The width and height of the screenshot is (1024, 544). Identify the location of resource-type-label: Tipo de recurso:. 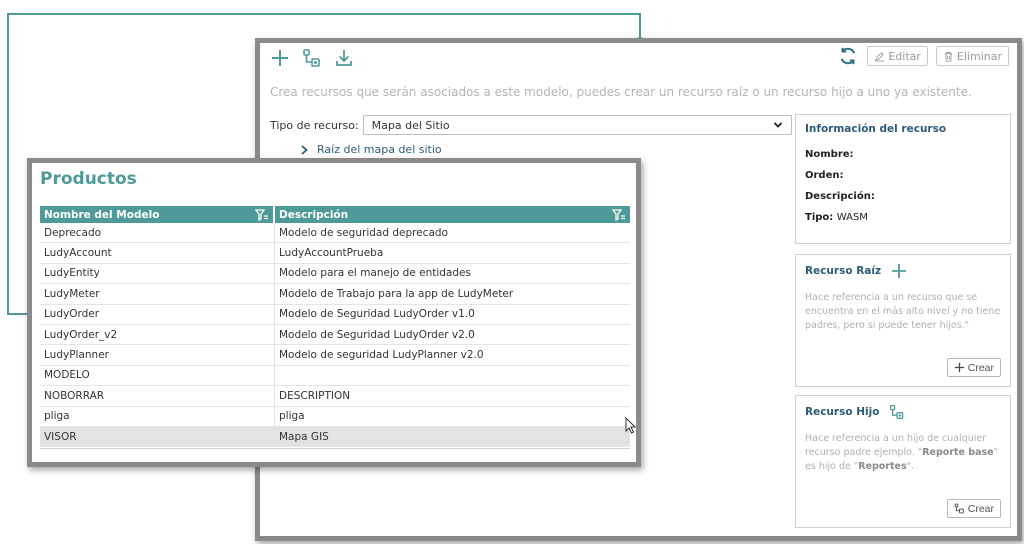
(314, 125).